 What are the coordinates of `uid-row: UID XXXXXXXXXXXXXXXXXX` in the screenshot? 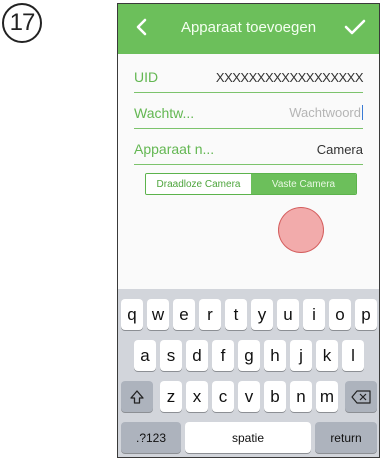 It's located at (249, 77).